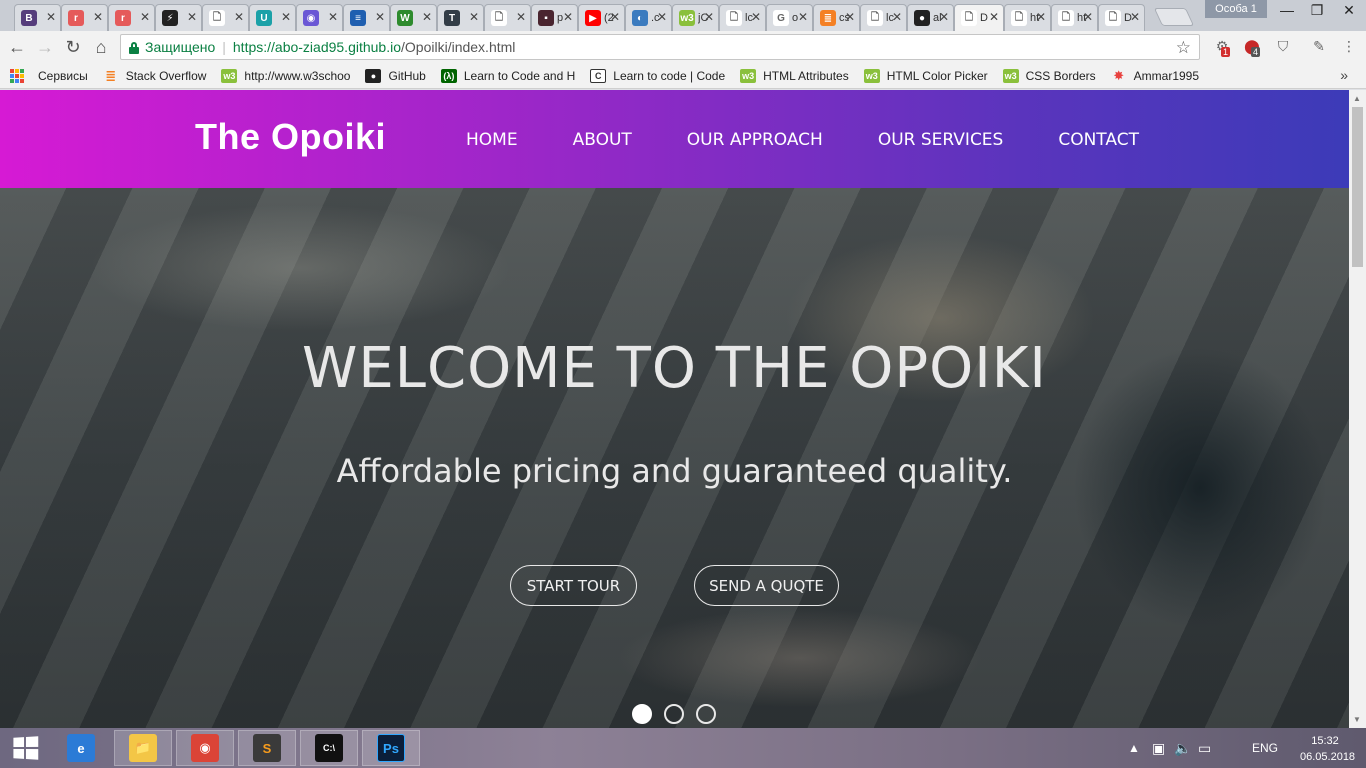 The image size is (1366, 768). What do you see at coordinates (1182, 748) in the screenshot?
I see `volume-icon: 🔈` at bounding box center [1182, 748].